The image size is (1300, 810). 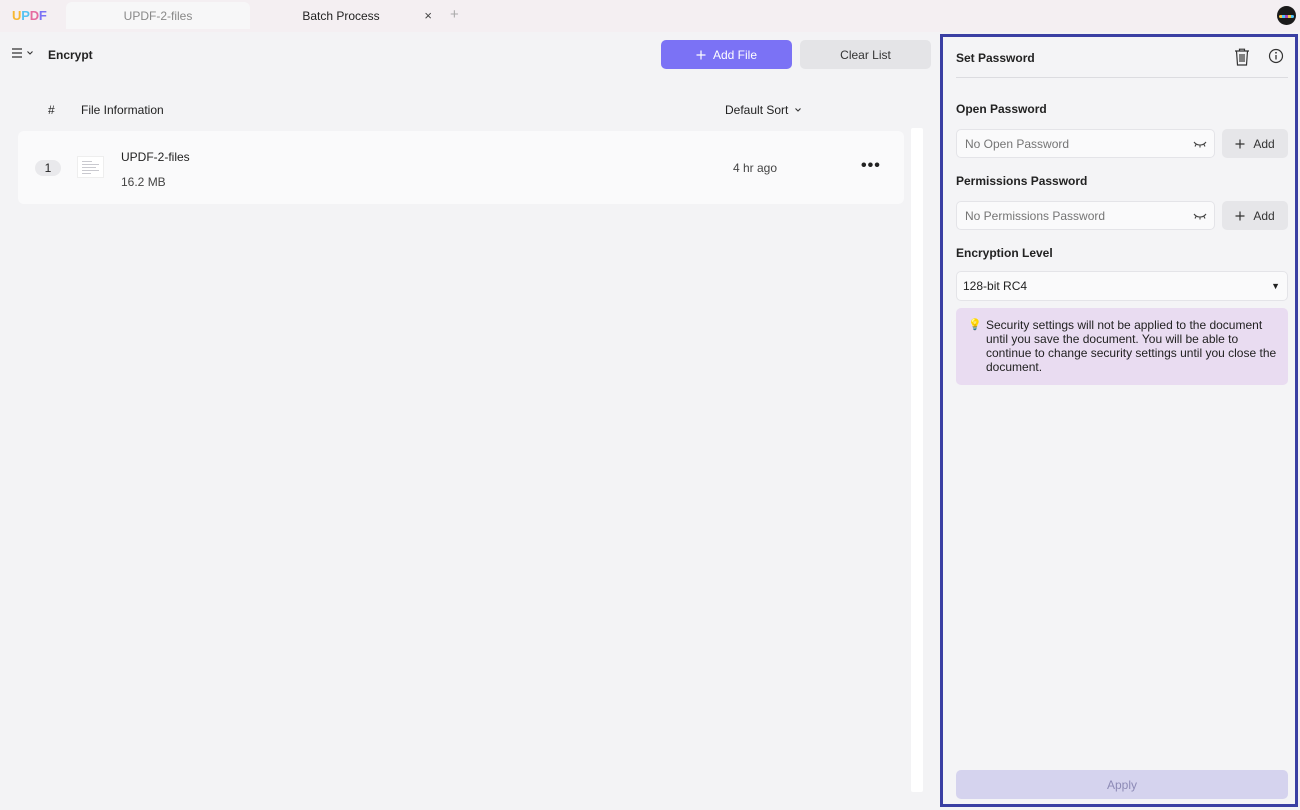 What do you see at coordinates (1276, 56) in the screenshot?
I see `info-icon` at bounding box center [1276, 56].